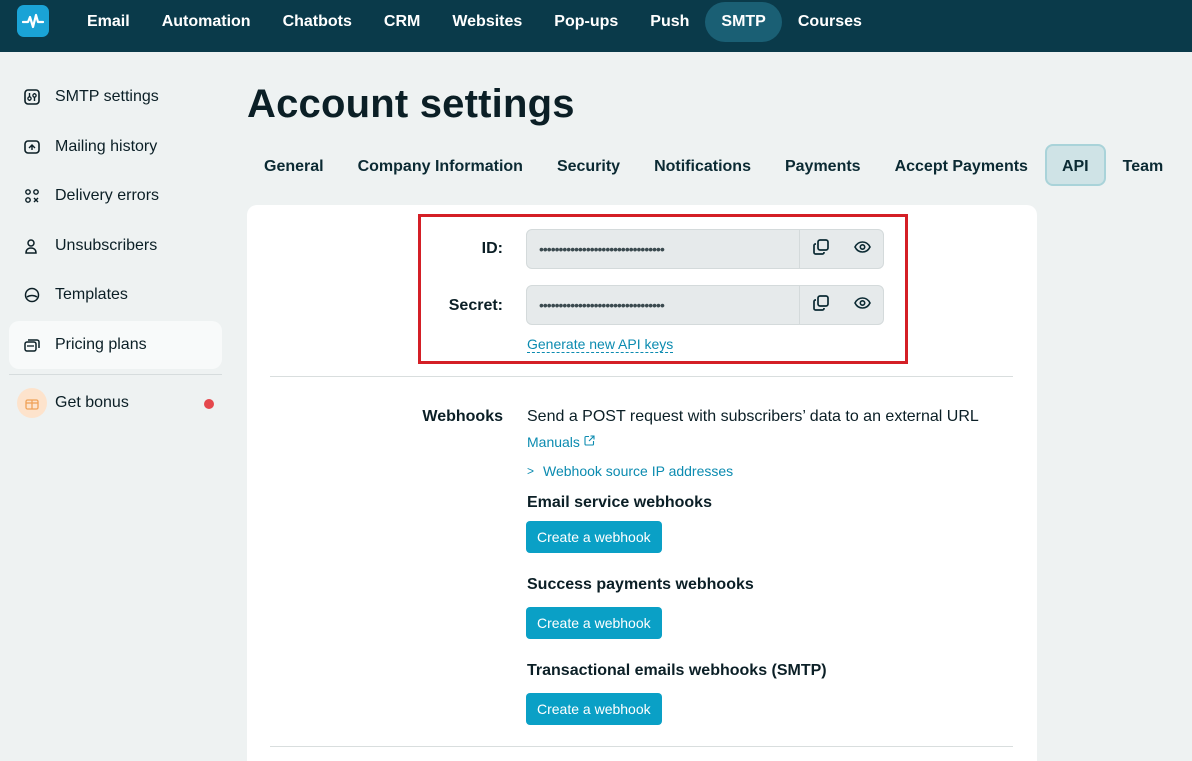 The image size is (1192, 761). I want to click on nav-chatbots: Chatbots, so click(317, 22).